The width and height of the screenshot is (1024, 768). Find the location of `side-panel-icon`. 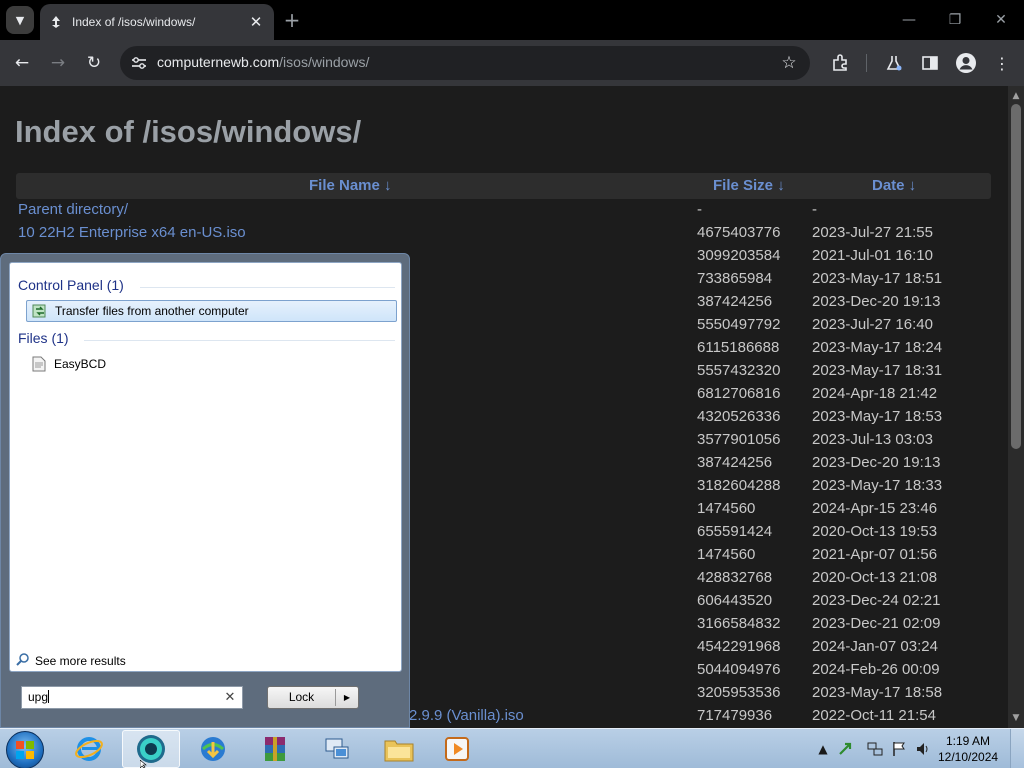

side-panel-icon is located at coordinates (930, 63).